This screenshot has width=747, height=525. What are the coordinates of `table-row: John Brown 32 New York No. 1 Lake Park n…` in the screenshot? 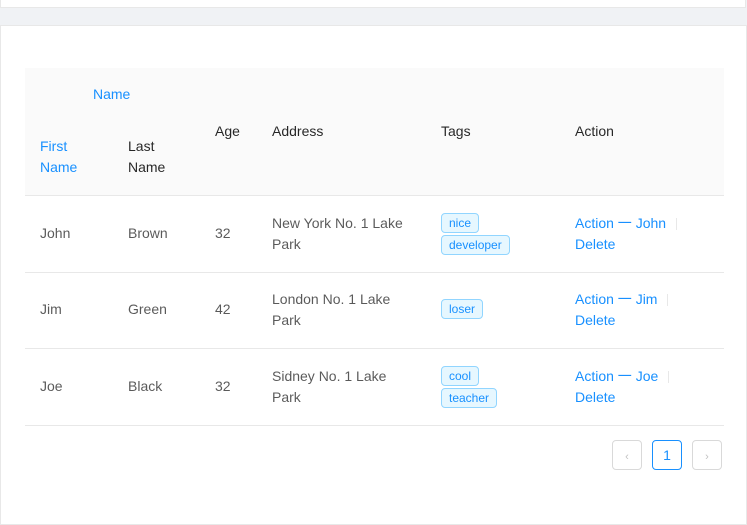 It's located at (374, 234).